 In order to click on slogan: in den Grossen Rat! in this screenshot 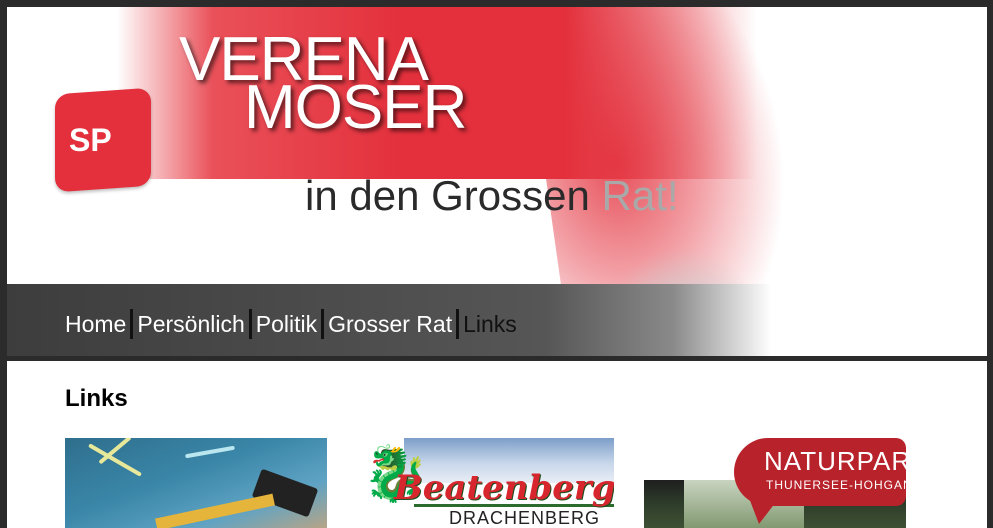, I will do `click(492, 196)`.